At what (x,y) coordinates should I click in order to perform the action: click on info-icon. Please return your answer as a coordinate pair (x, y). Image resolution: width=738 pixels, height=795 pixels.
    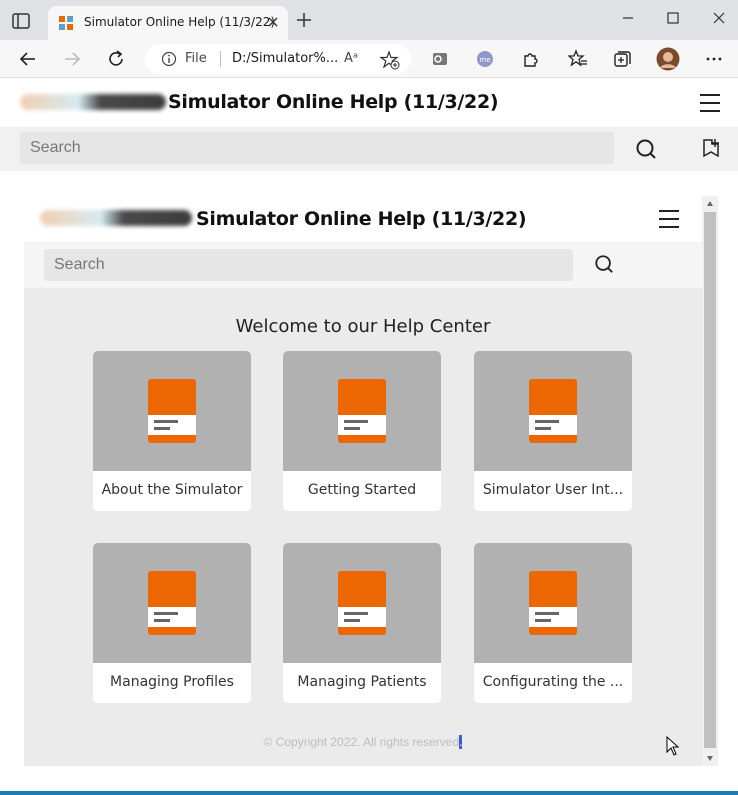
    Looking at the image, I should click on (169, 59).